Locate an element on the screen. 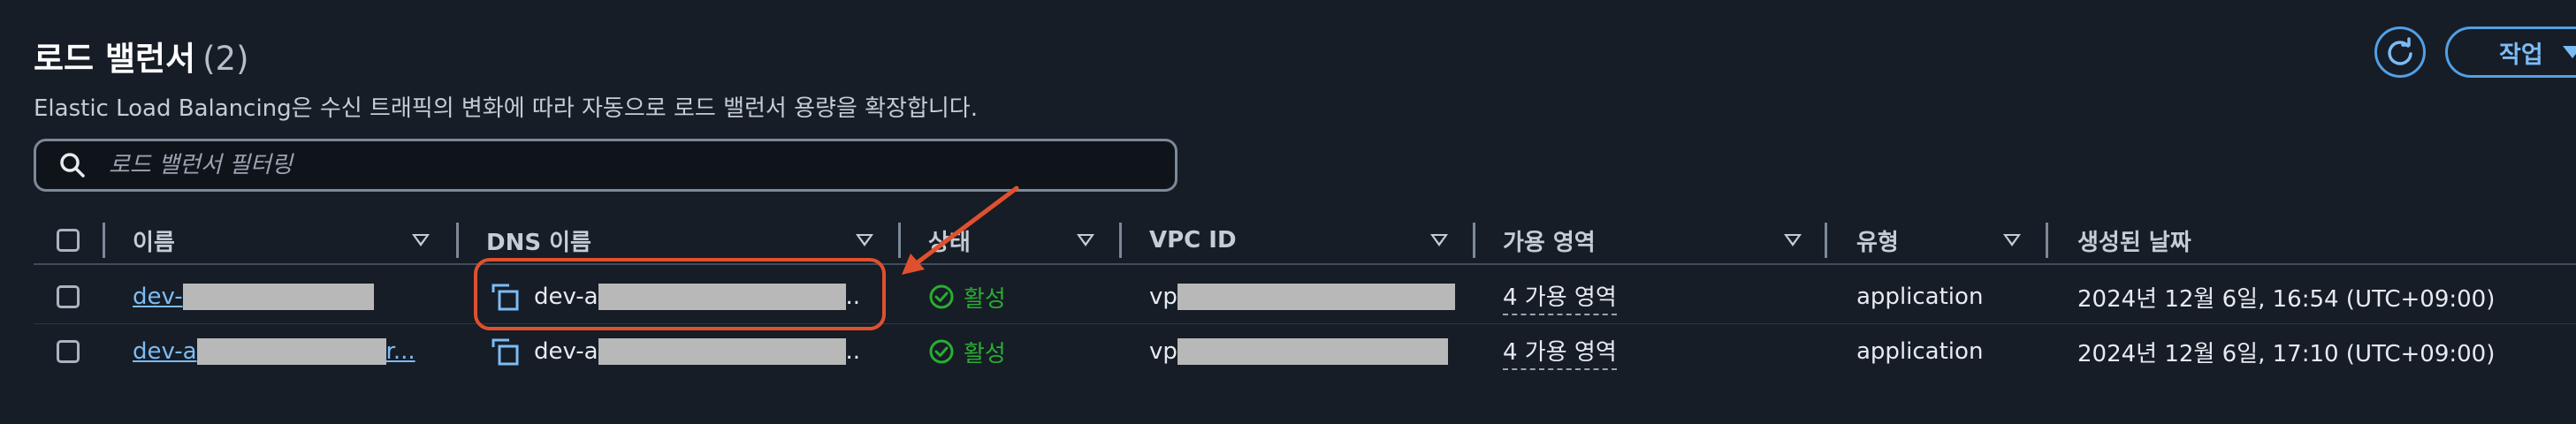 This screenshot has height=424, width=2576. sort-status-button is located at coordinates (1085, 240).